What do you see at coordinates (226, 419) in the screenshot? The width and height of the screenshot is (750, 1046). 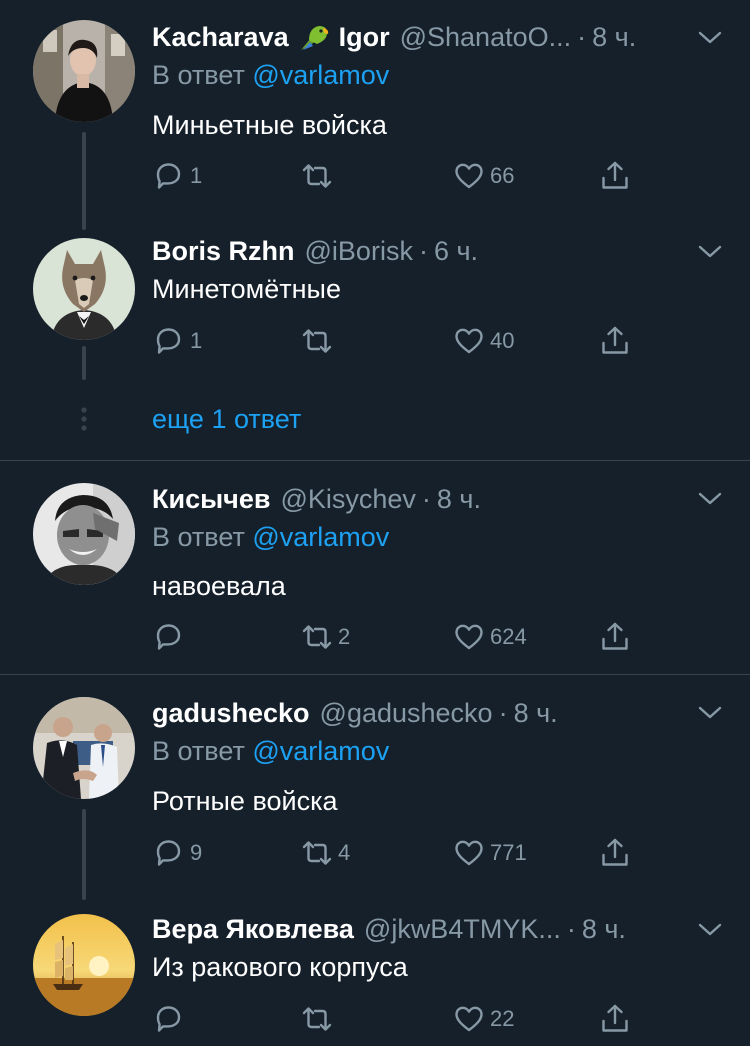 I see `show-more-link: еще 1 ответ` at bounding box center [226, 419].